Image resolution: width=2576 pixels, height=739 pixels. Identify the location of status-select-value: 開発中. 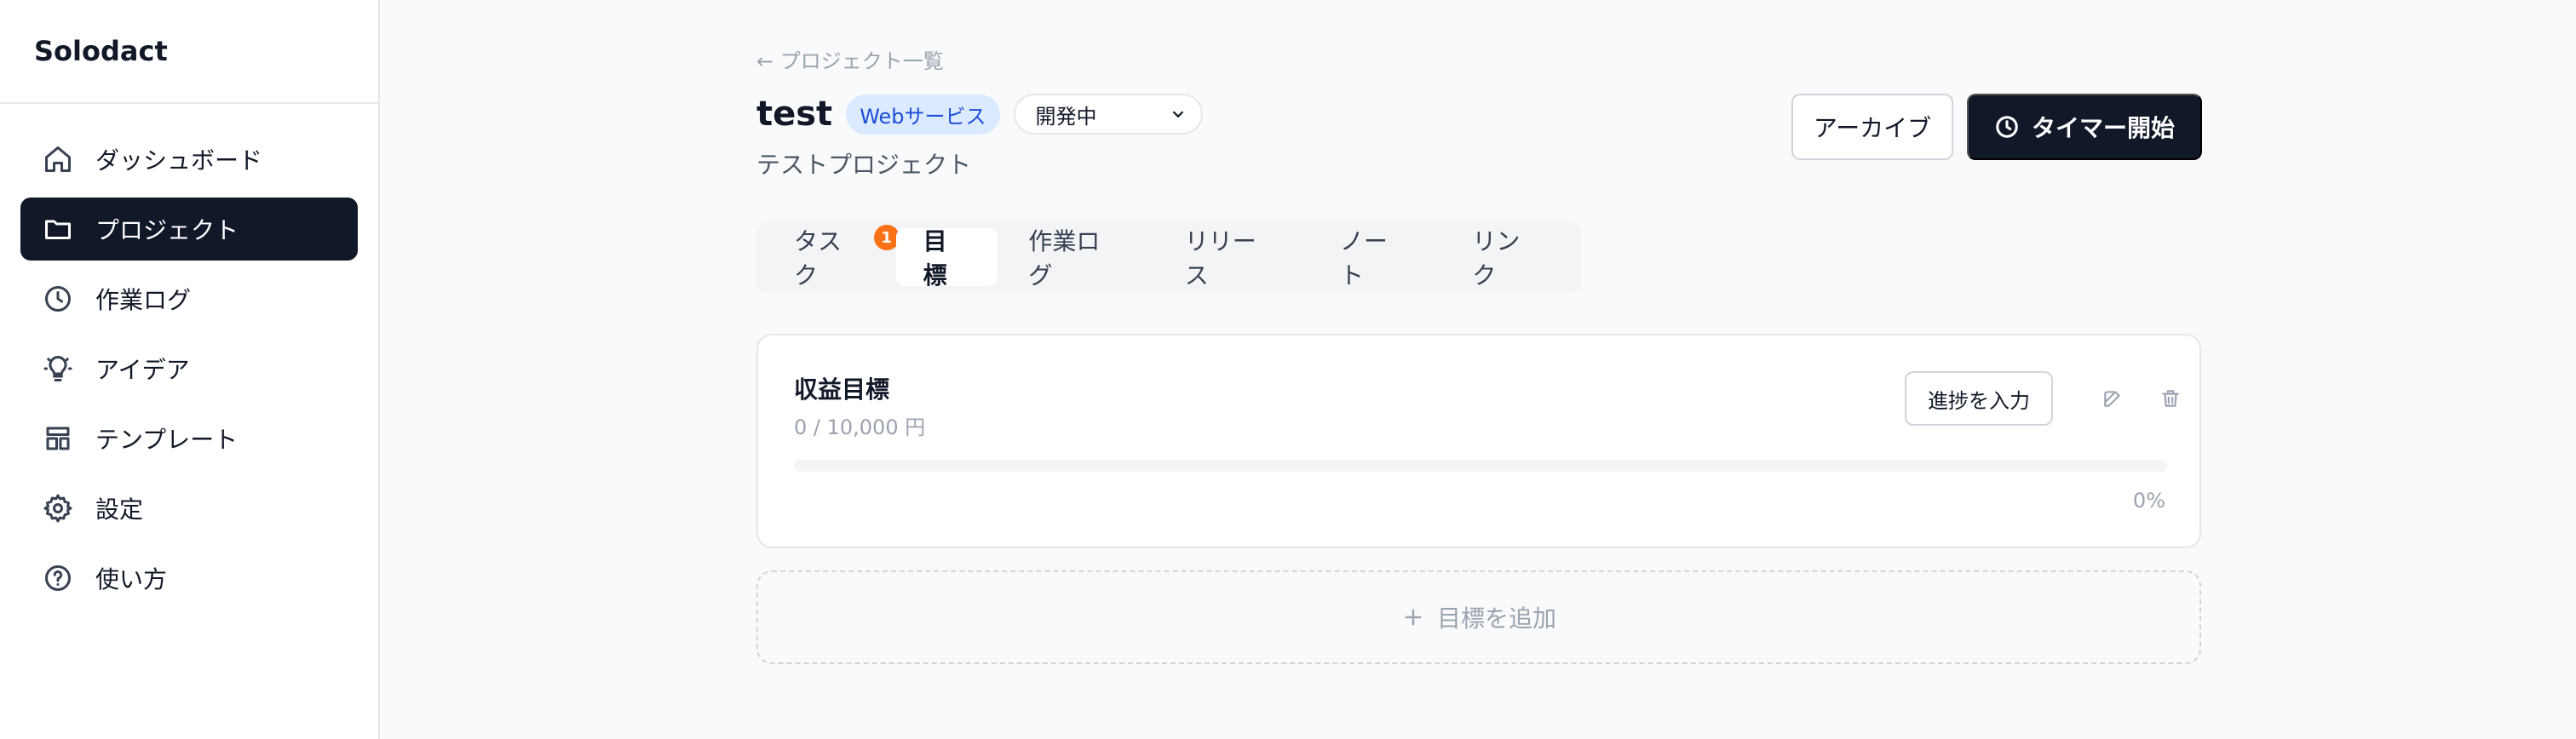
(1066, 116).